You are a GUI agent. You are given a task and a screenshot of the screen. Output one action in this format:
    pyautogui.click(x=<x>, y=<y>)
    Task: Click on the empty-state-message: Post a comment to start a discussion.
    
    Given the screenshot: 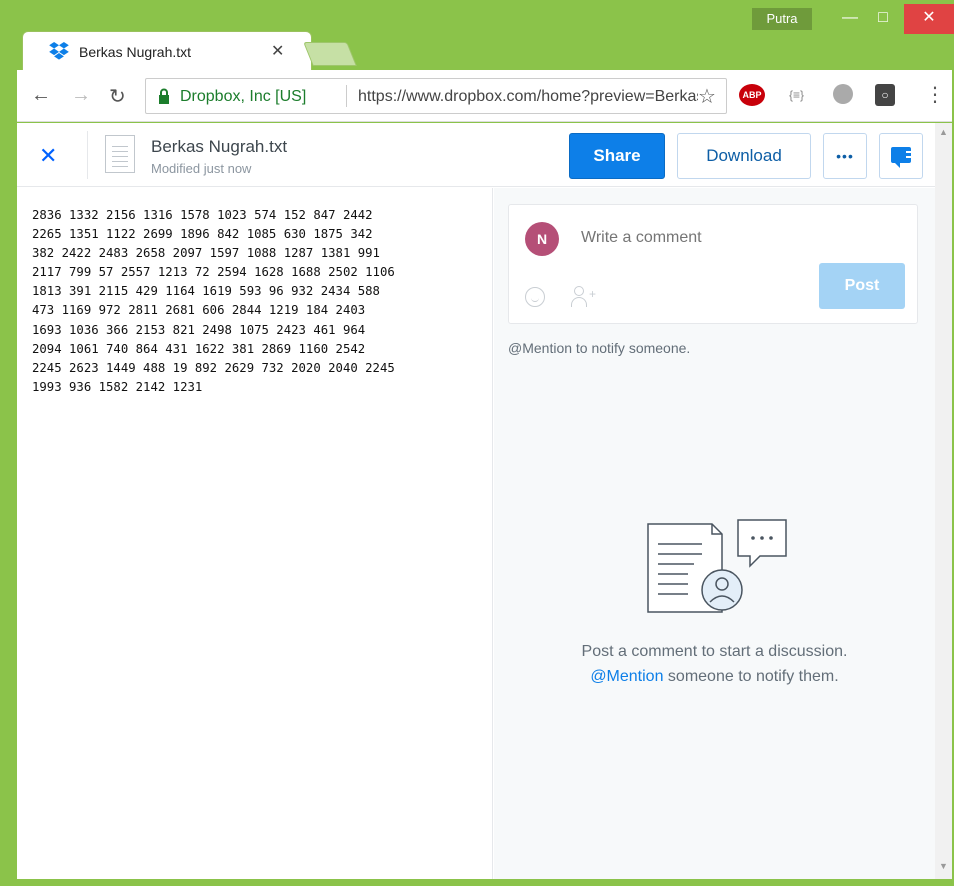 What is the action you would take?
    pyautogui.click(x=714, y=651)
    